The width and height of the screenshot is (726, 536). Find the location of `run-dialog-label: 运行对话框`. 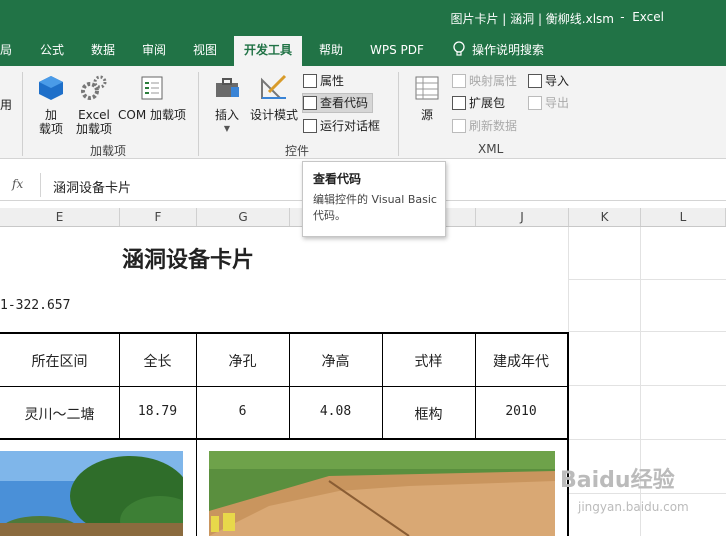

run-dialog-label: 运行对话框 is located at coordinates (350, 126).